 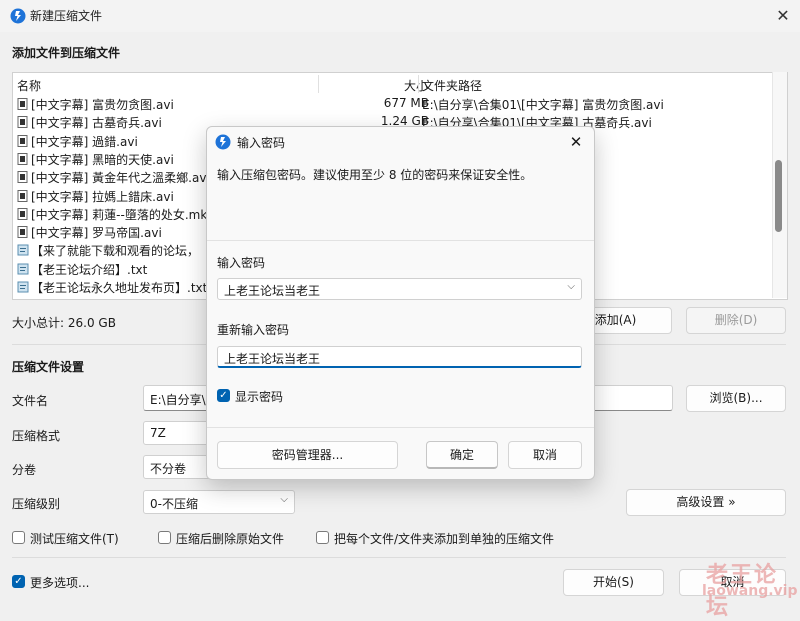 I want to click on reenter-password-label: 重新输入密码, so click(x=253, y=330).